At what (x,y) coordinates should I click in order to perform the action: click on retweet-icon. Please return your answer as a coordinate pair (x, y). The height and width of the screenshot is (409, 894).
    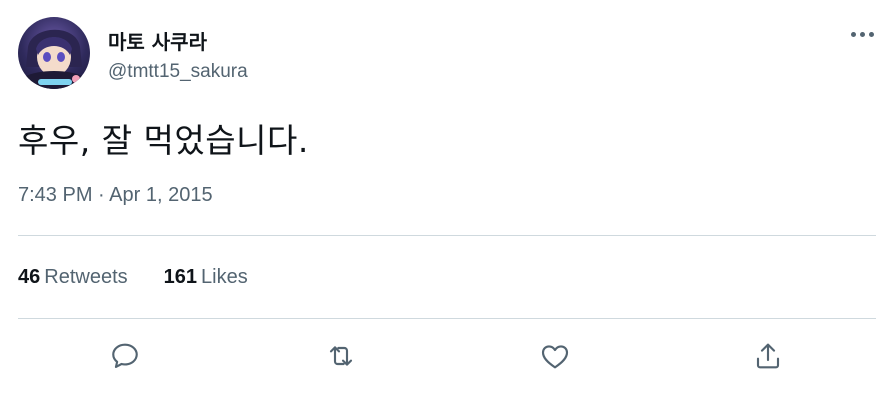
    Looking at the image, I should click on (341, 356).